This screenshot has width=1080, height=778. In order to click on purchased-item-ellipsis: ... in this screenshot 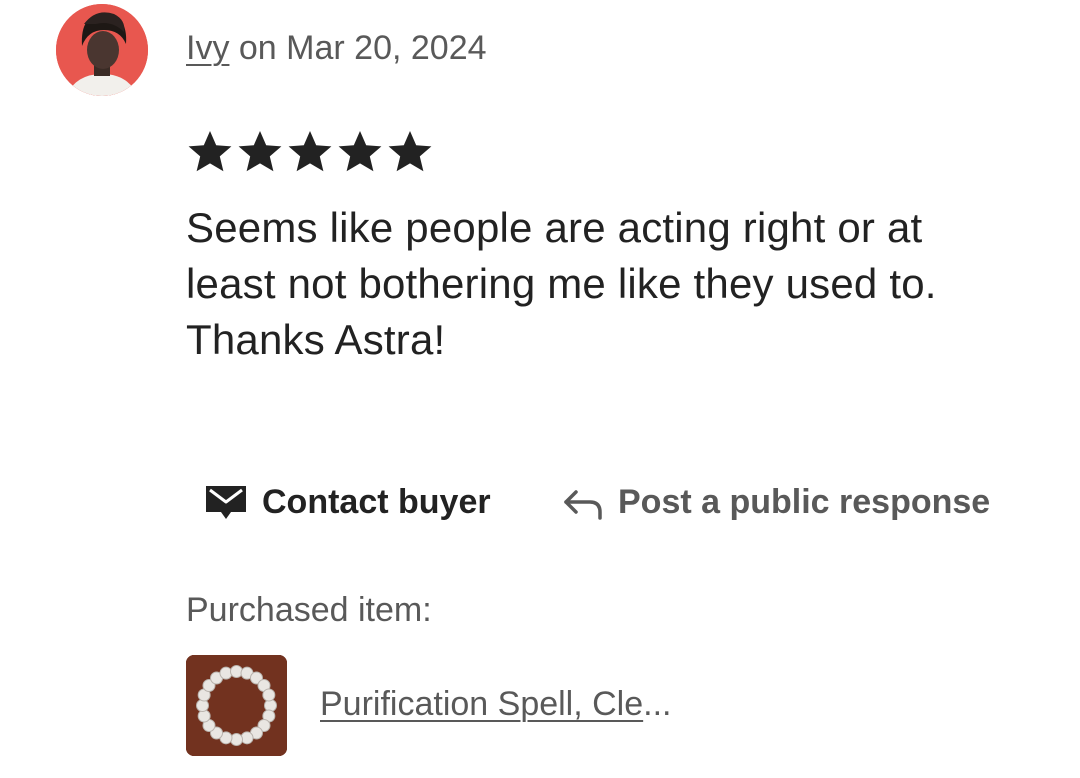, I will do `click(657, 704)`.